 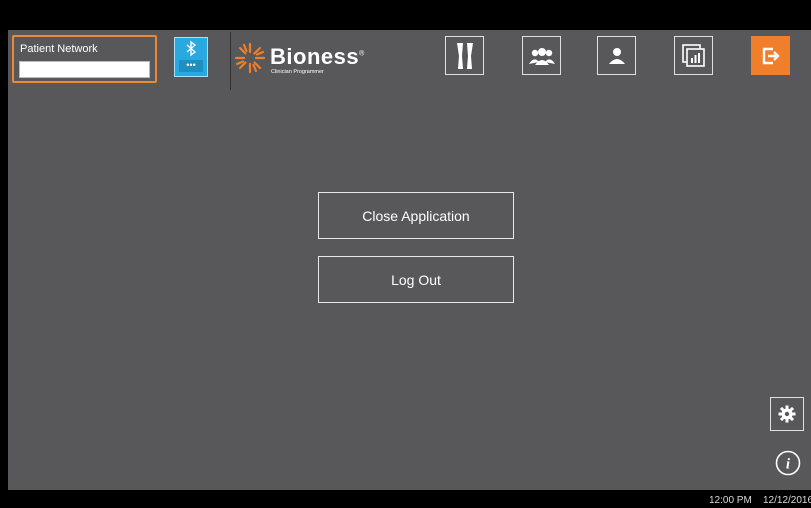 I want to click on svg-text: i, so click(x=788, y=465).